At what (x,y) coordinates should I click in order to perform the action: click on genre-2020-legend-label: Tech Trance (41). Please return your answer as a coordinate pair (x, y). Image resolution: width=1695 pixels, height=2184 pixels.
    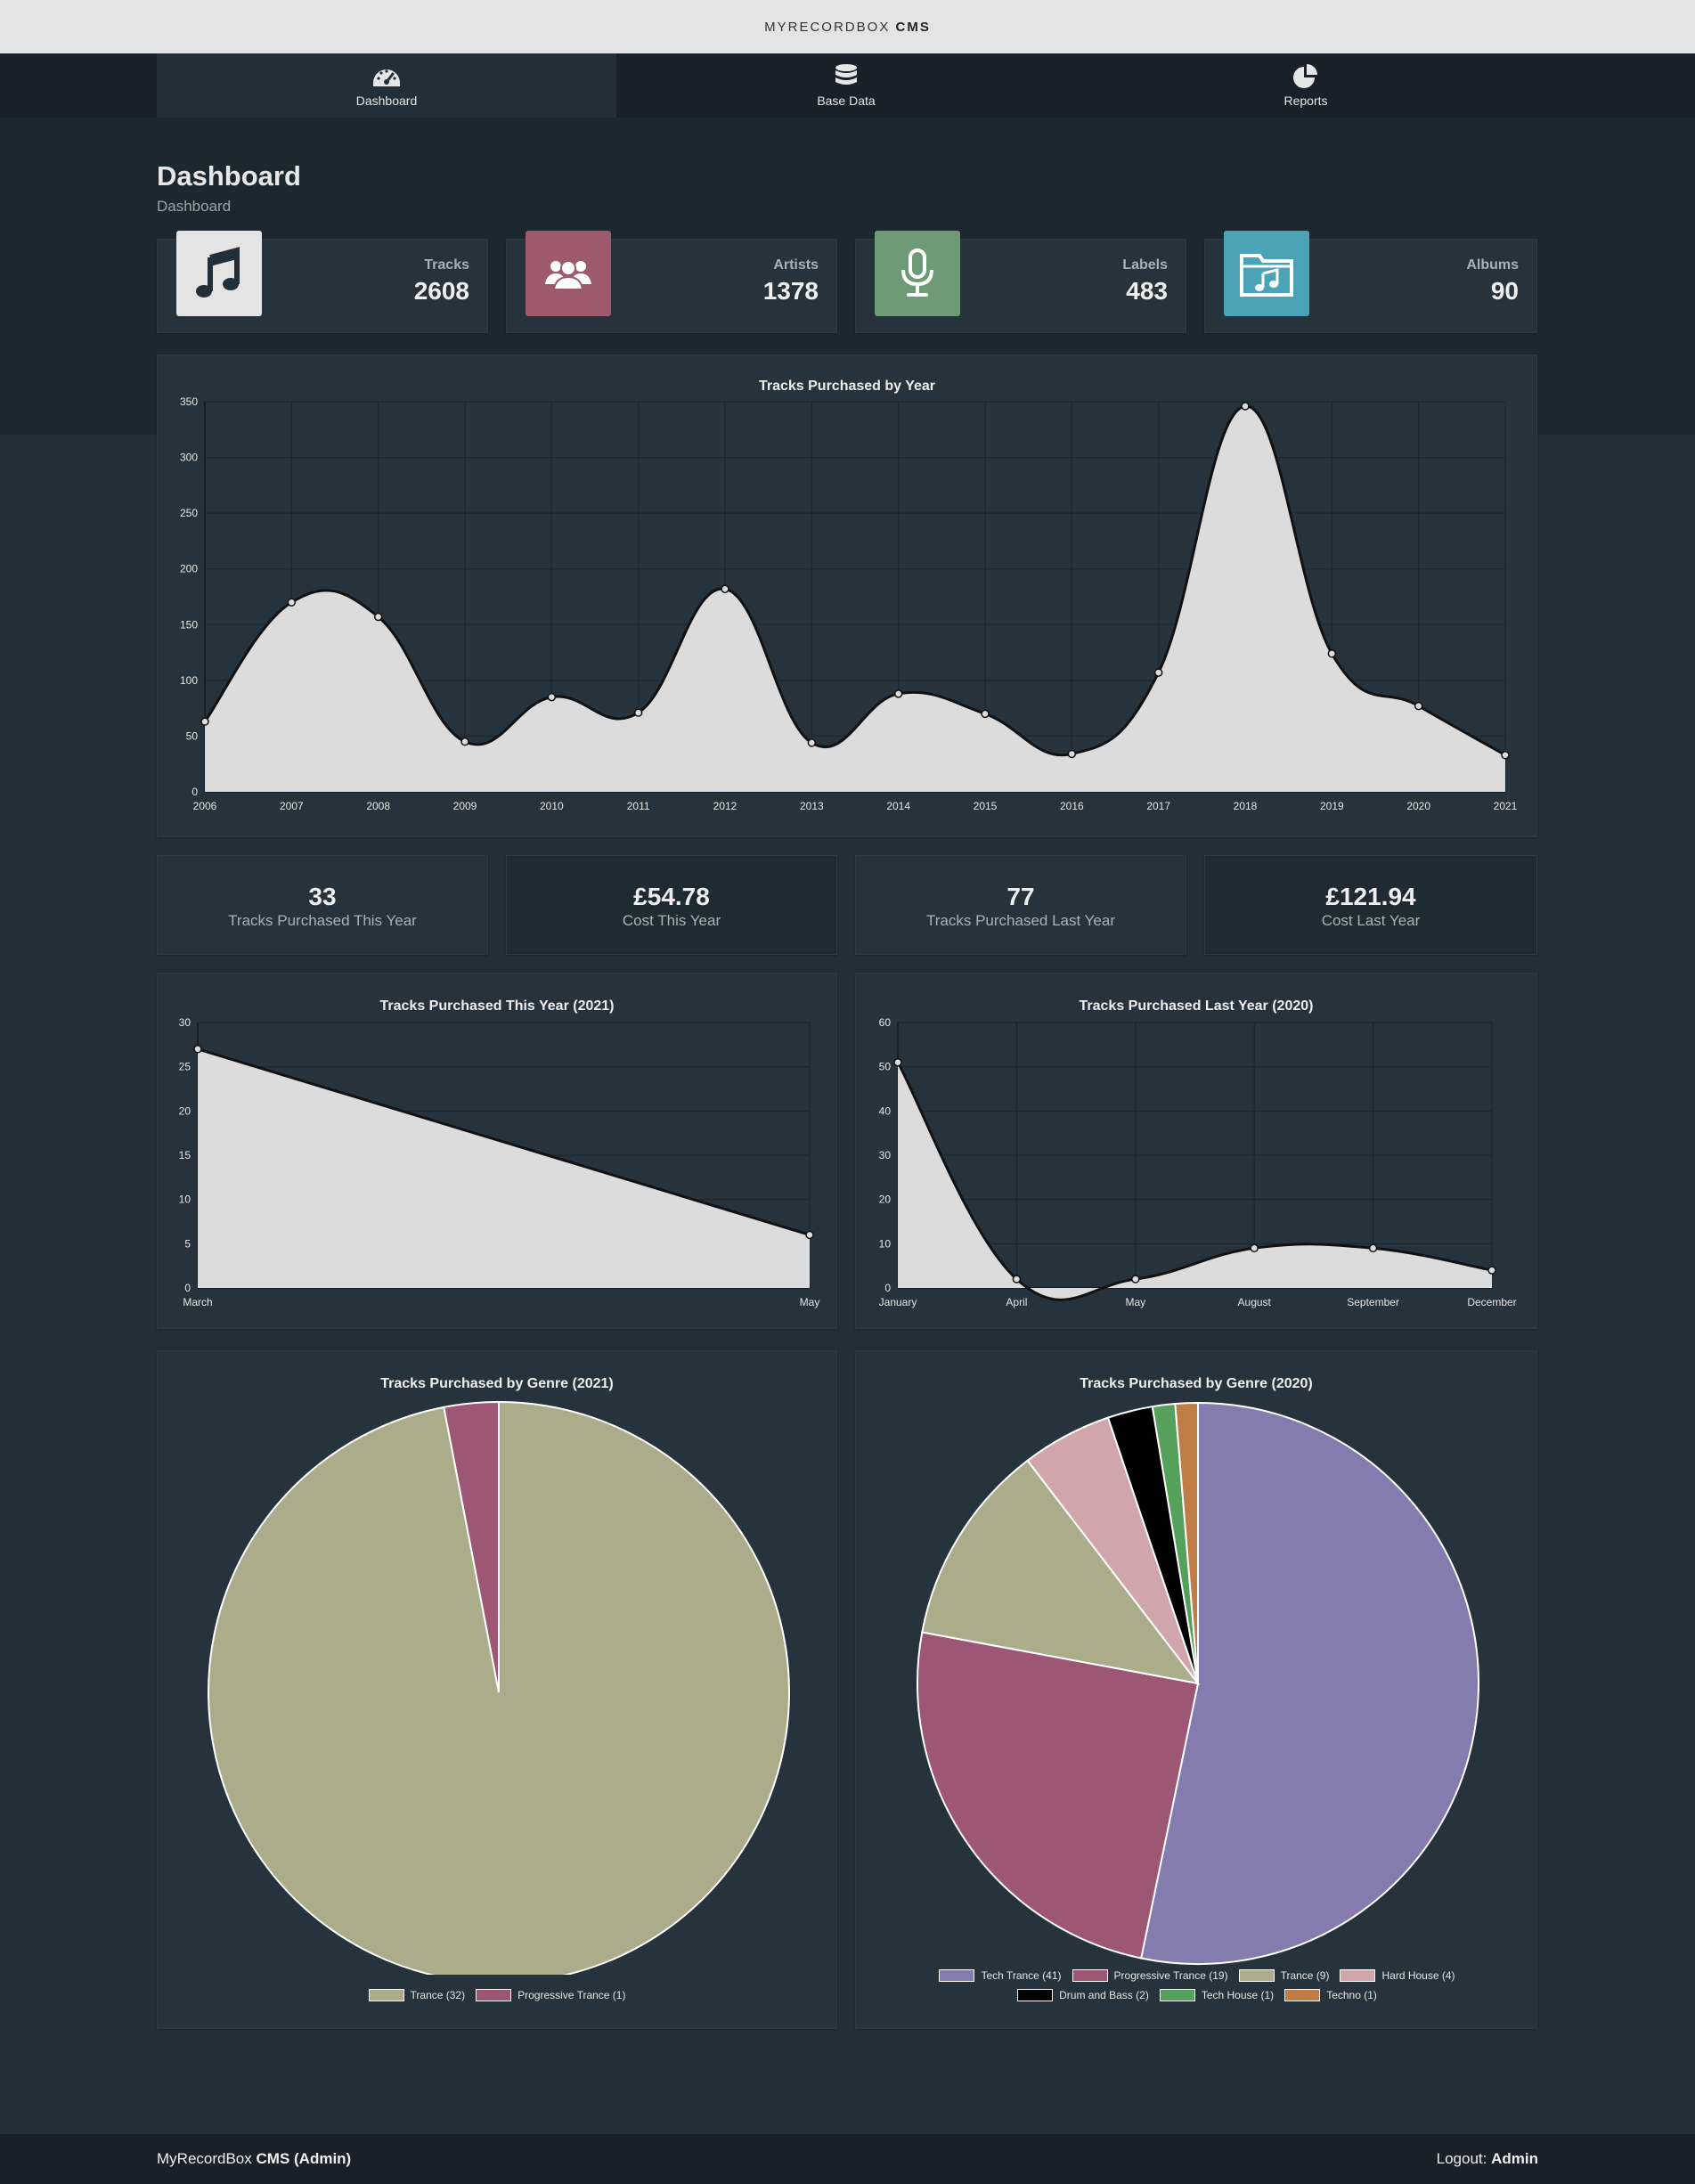
    Looking at the image, I should click on (1021, 1975).